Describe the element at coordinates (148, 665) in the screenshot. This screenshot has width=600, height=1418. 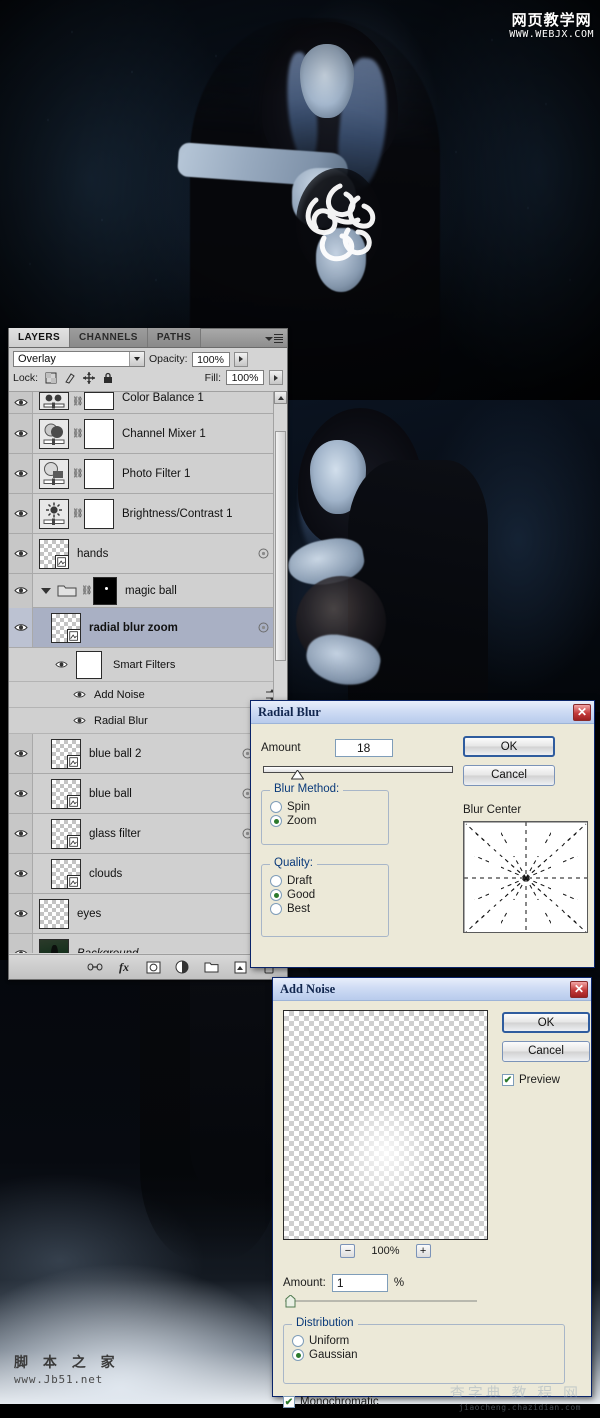
I see `smart-filters-header-row: Smart Filters` at that location.